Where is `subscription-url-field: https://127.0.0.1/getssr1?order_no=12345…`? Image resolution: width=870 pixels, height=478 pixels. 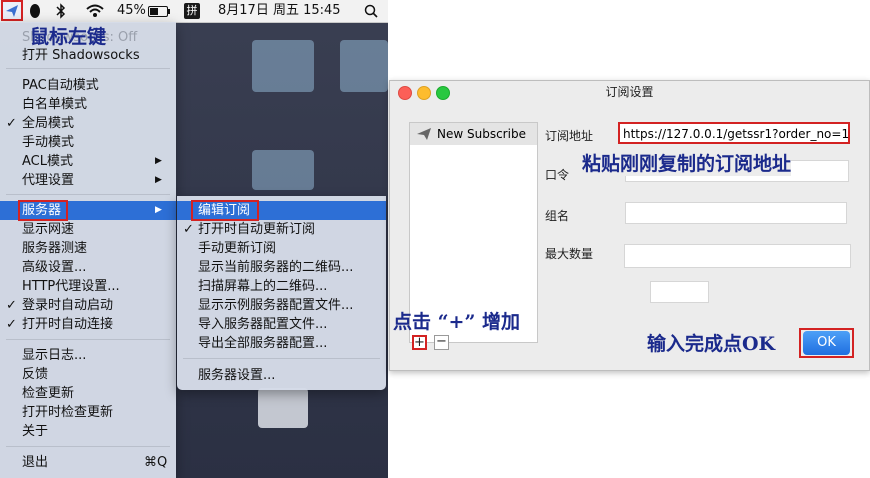
subscription-url-field: https://127.0.0.1/getssr1?order_no=12345… is located at coordinates (734, 133).